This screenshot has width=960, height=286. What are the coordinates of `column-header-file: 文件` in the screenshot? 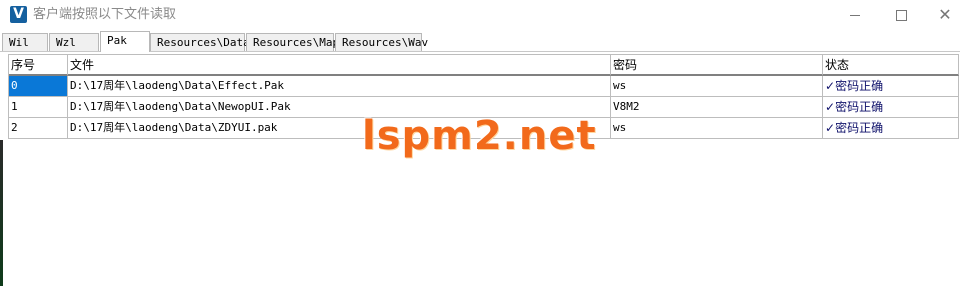 It's located at (339, 65).